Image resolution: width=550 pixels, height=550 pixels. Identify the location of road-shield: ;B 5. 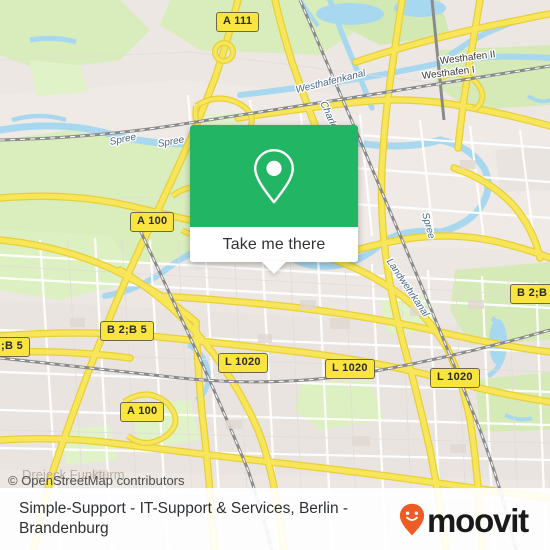
(15, 347).